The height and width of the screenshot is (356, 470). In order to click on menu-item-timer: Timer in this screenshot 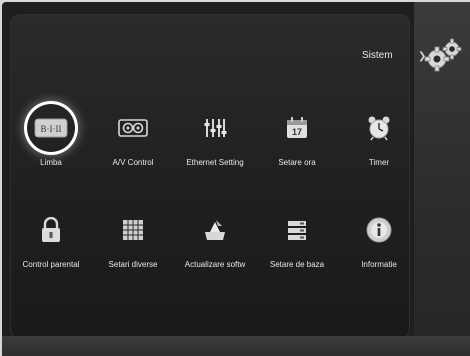, I will do `click(379, 137)`.